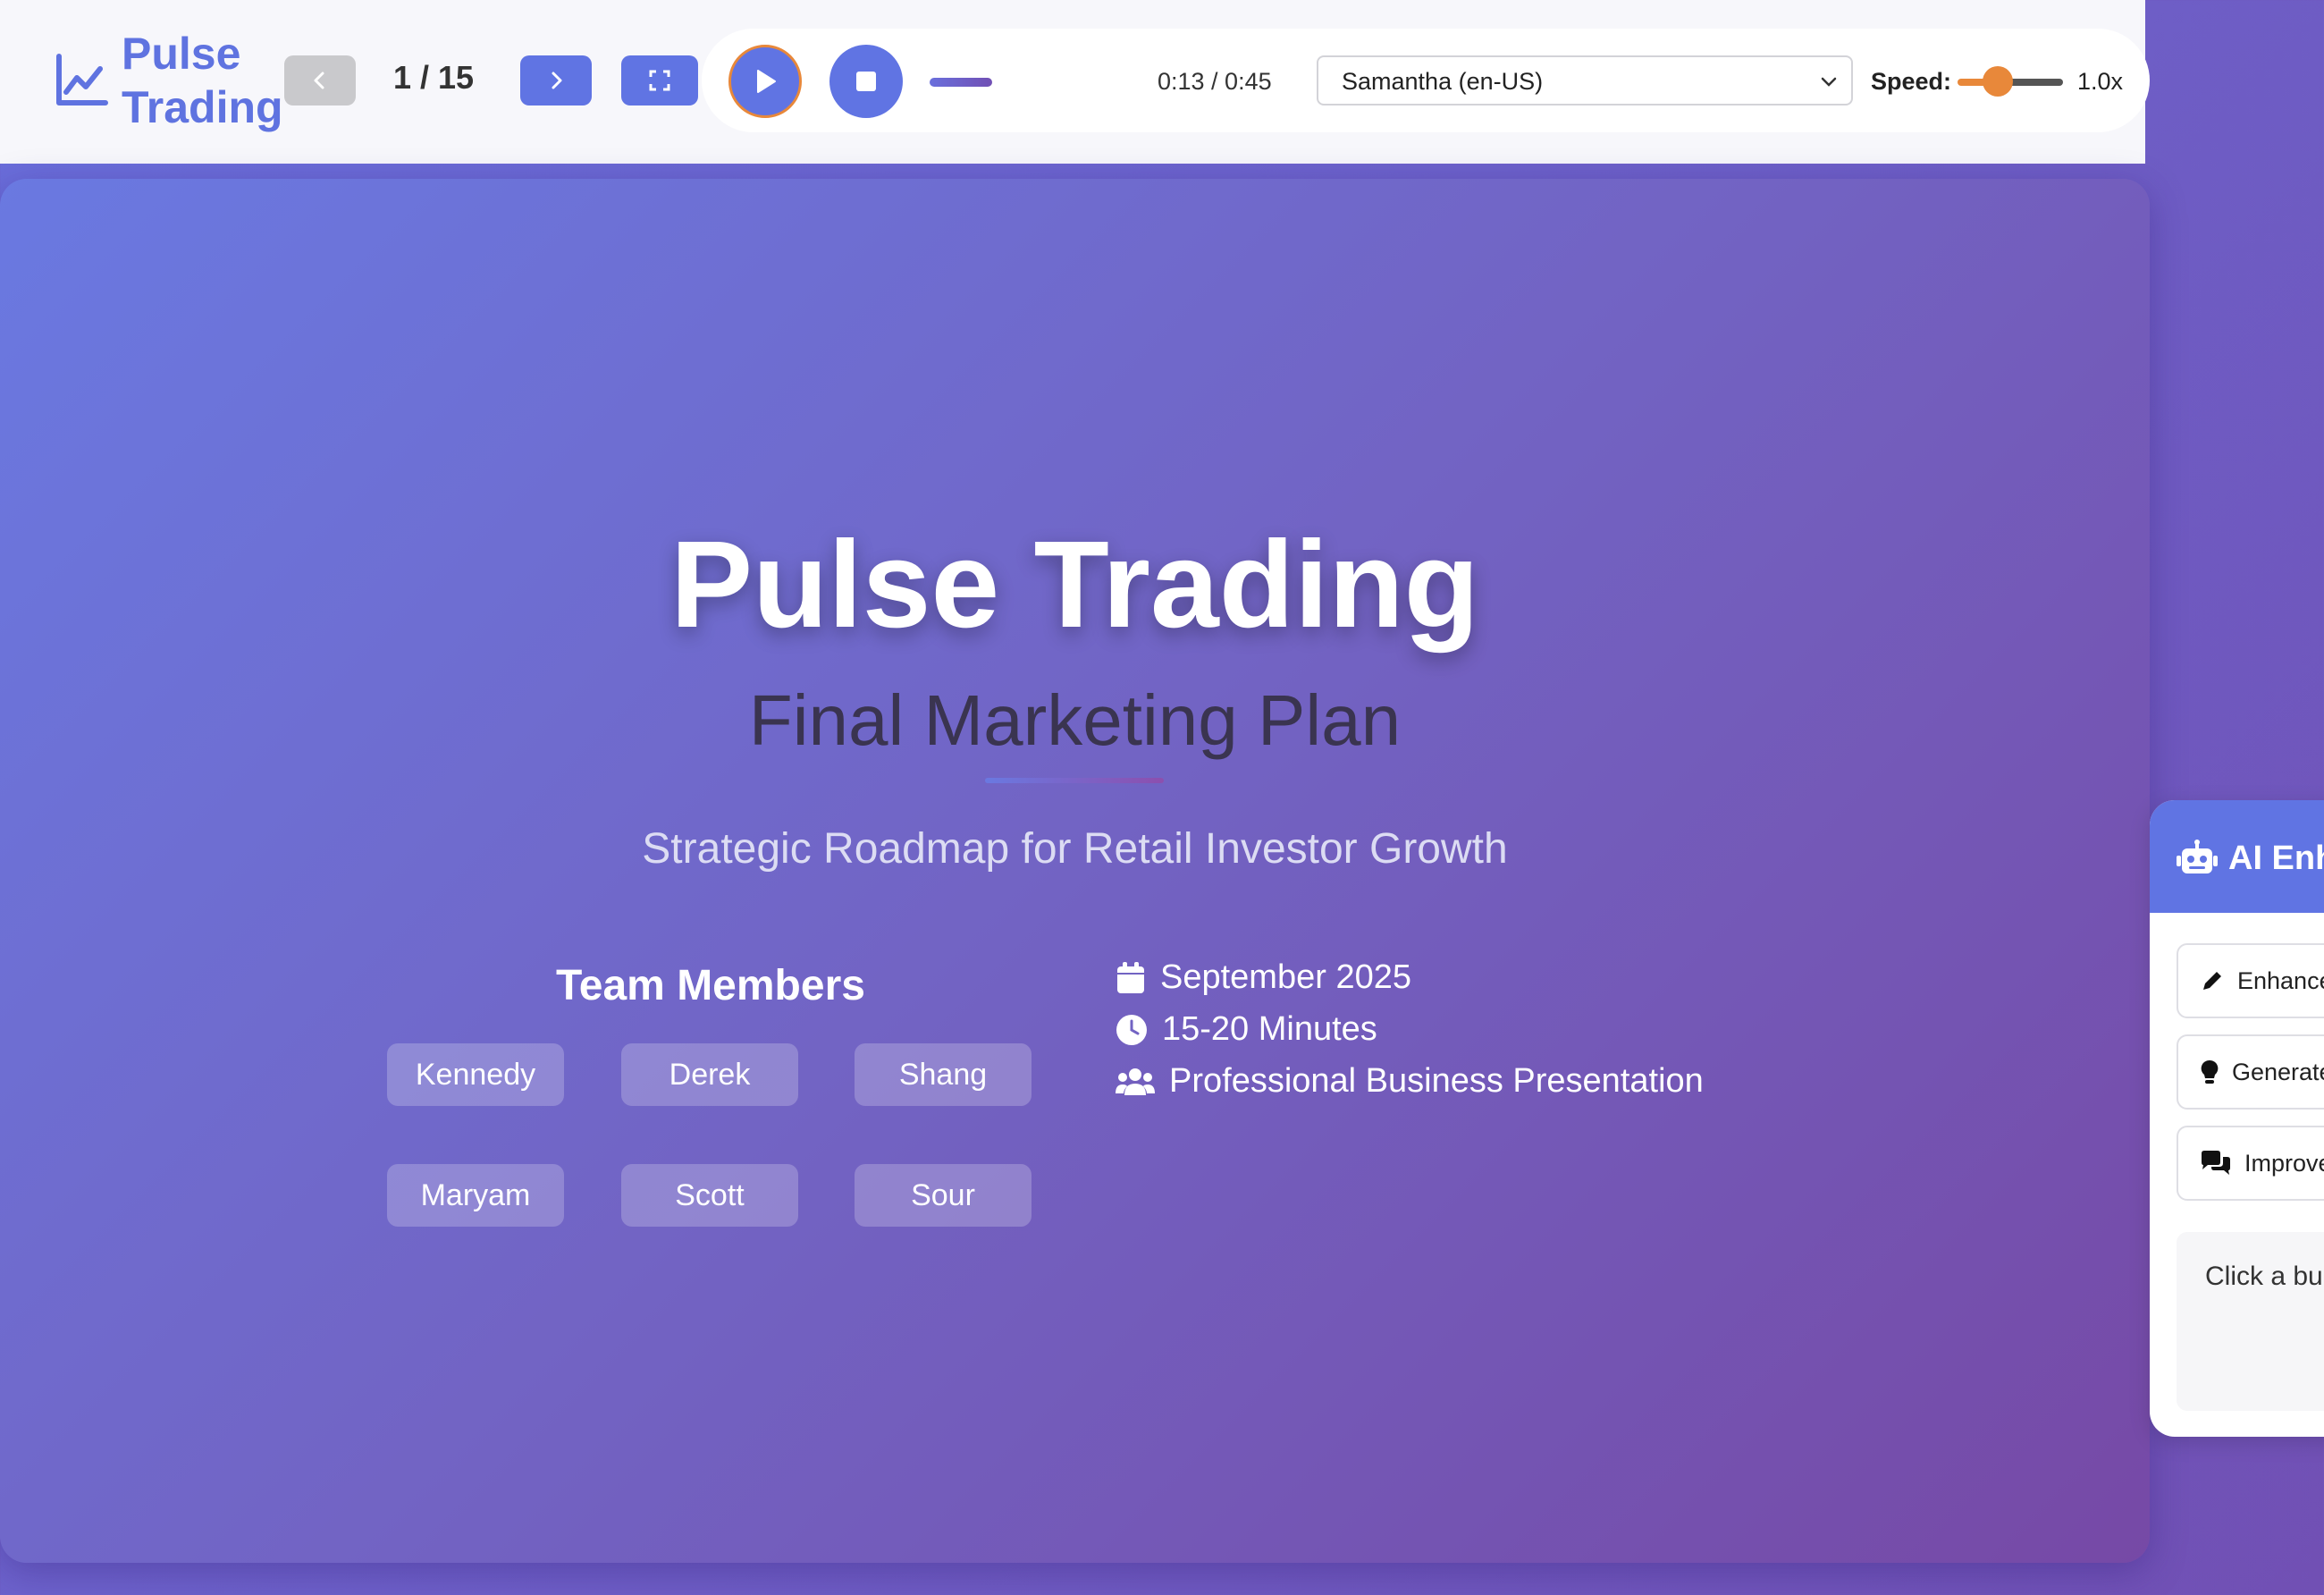 The width and height of the screenshot is (2324, 1595). Describe the element at coordinates (1074, 585) in the screenshot. I see `slide-title: Pulse Trading` at that location.